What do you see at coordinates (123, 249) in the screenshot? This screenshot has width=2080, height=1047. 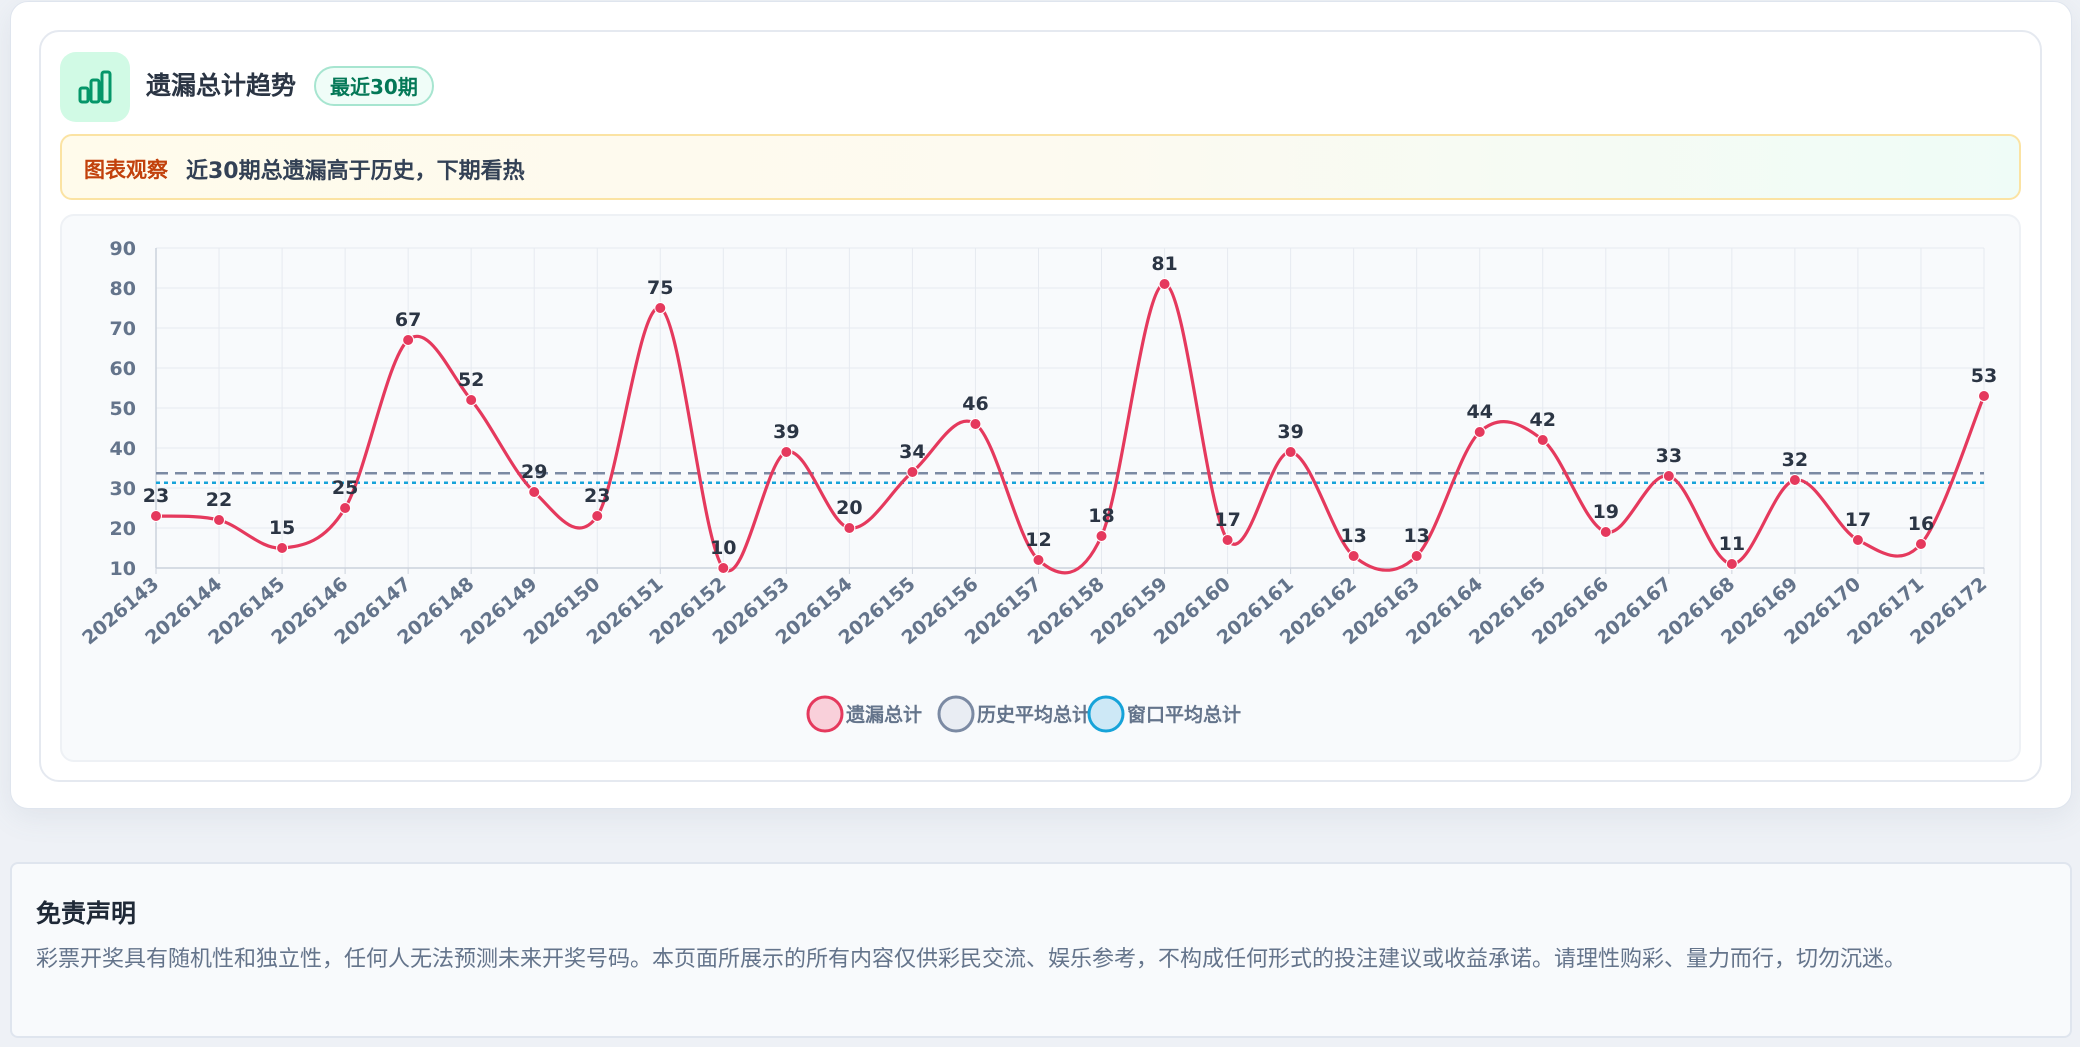 I see `y-tick-label: 90` at bounding box center [123, 249].